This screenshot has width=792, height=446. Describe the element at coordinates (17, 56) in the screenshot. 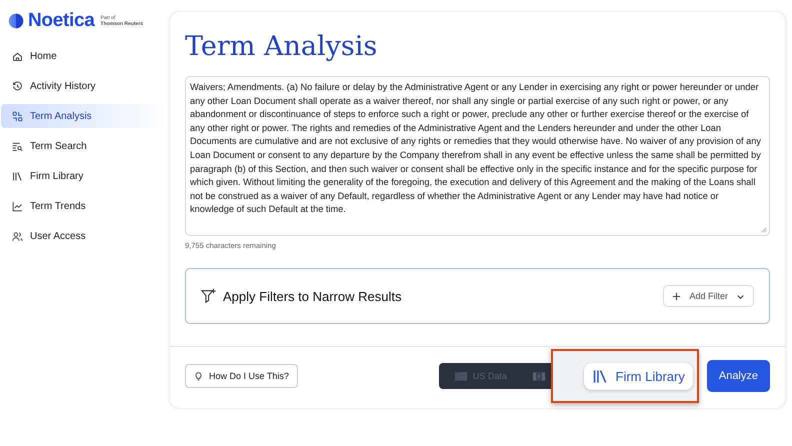

I see `home-icon` at that location.